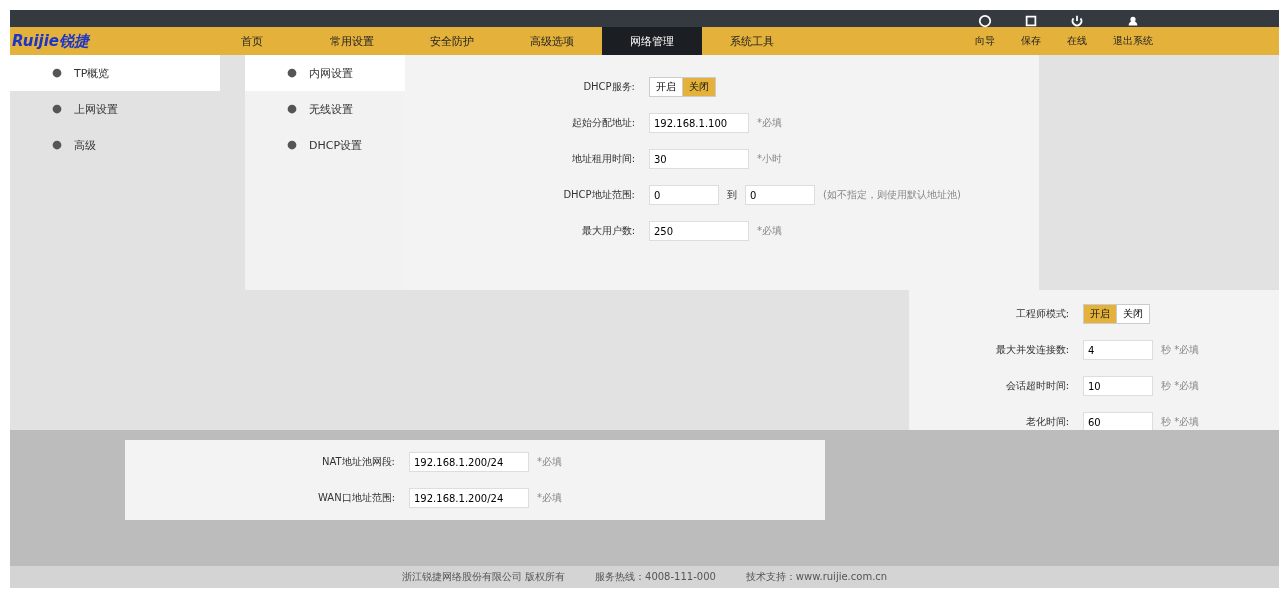 This screenshot has height=598, width=1279. What do you see at coordinates (115, 145) in the screenshot?
I see `menu-item: 高级` at bounding box center [115, 145].